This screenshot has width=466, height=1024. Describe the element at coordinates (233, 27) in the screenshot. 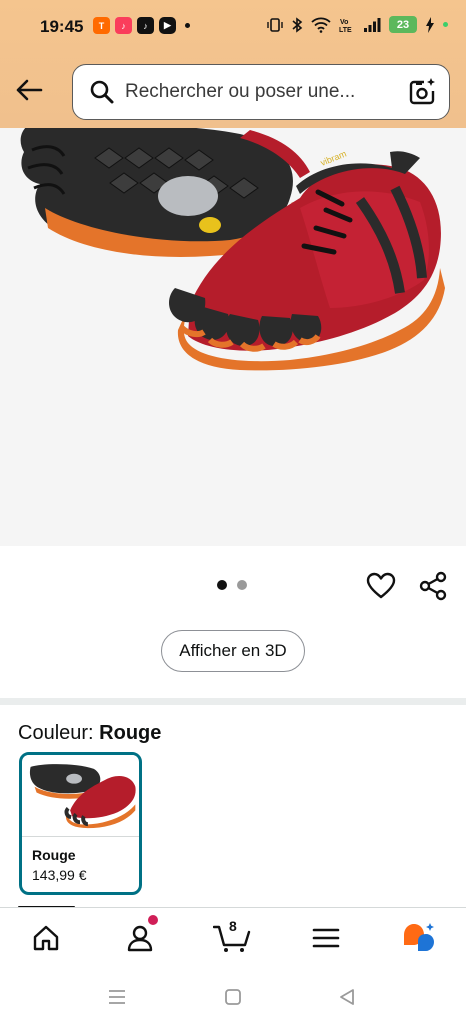

I see `status-bar: 19:45 T ♪ ♪ ▶ Vo LTE 23` at that location.